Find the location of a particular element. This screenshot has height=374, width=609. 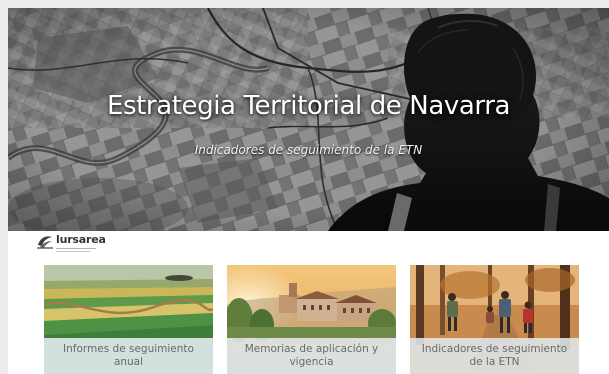

card-indicadores-seguimiento: Indicadores de seguimiento de la ETN is located at coordinates (494, 319).